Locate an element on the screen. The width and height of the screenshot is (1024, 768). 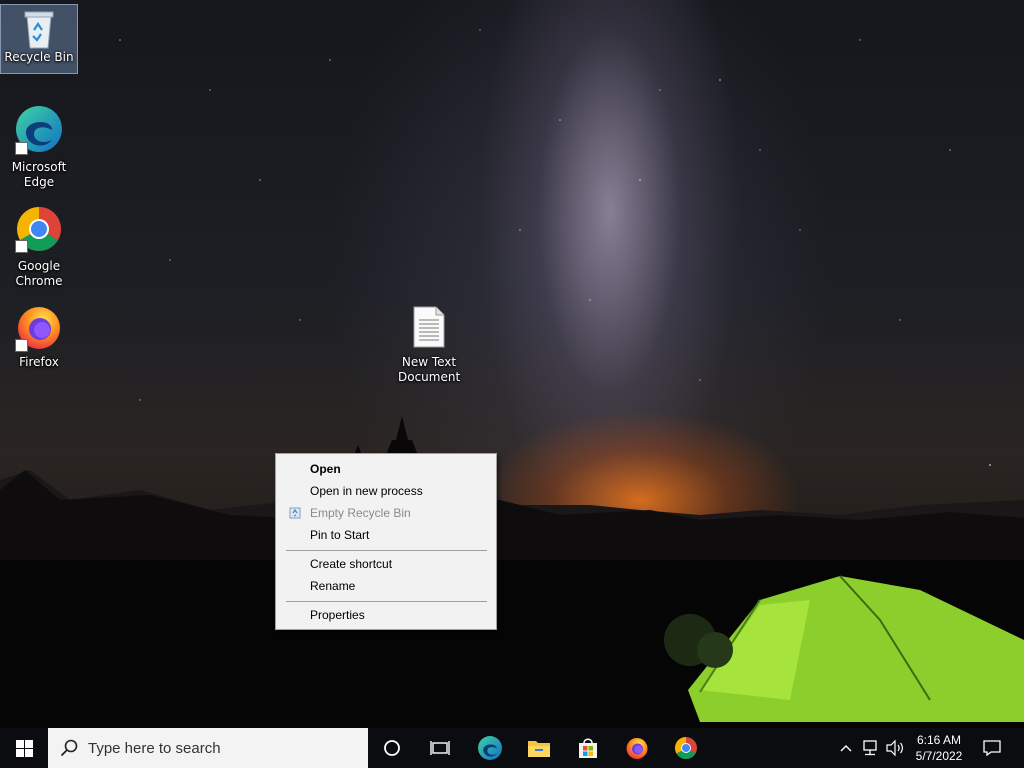
cortana-button is located at coordinates (392, 748).